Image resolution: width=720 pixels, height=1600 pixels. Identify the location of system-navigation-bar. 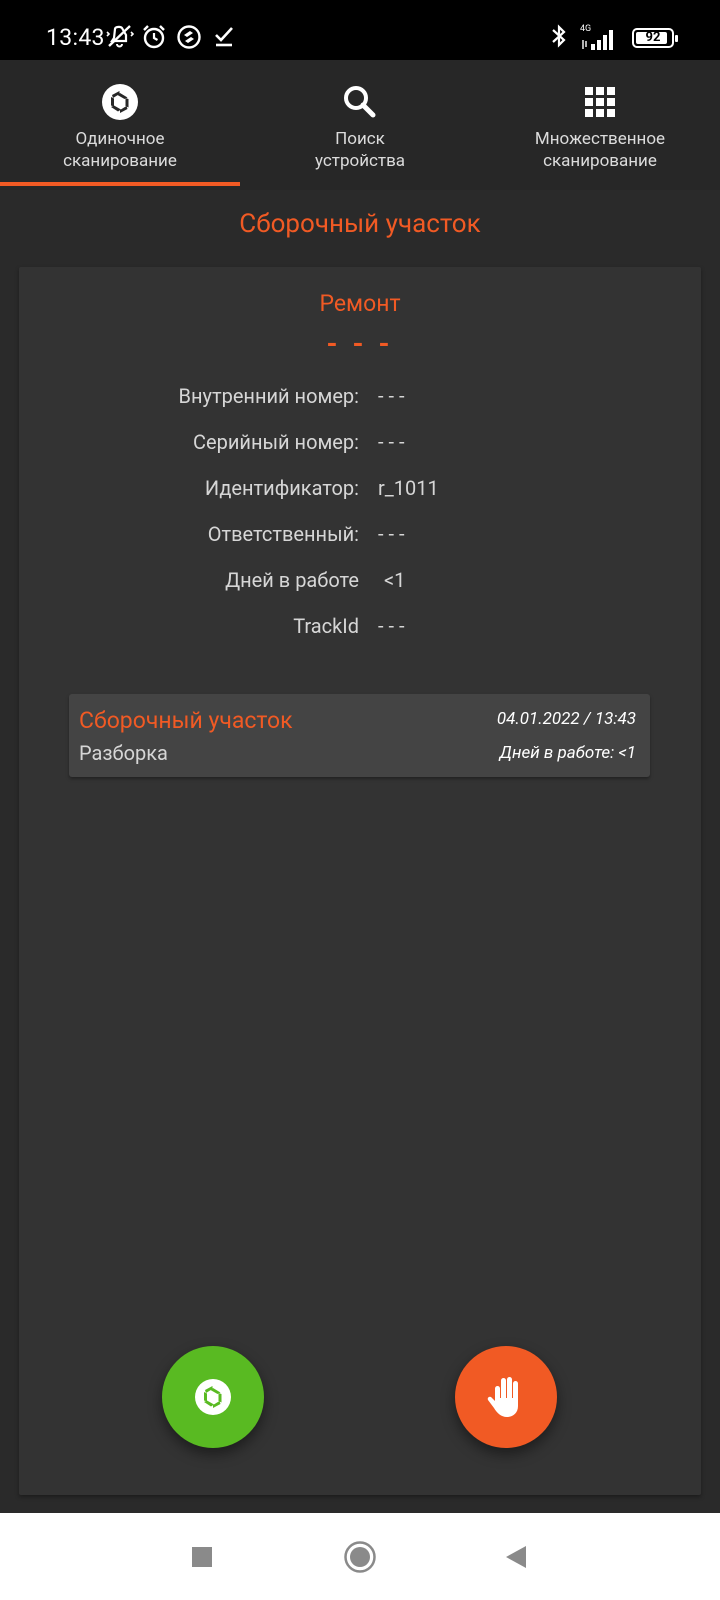
(360, 1556).